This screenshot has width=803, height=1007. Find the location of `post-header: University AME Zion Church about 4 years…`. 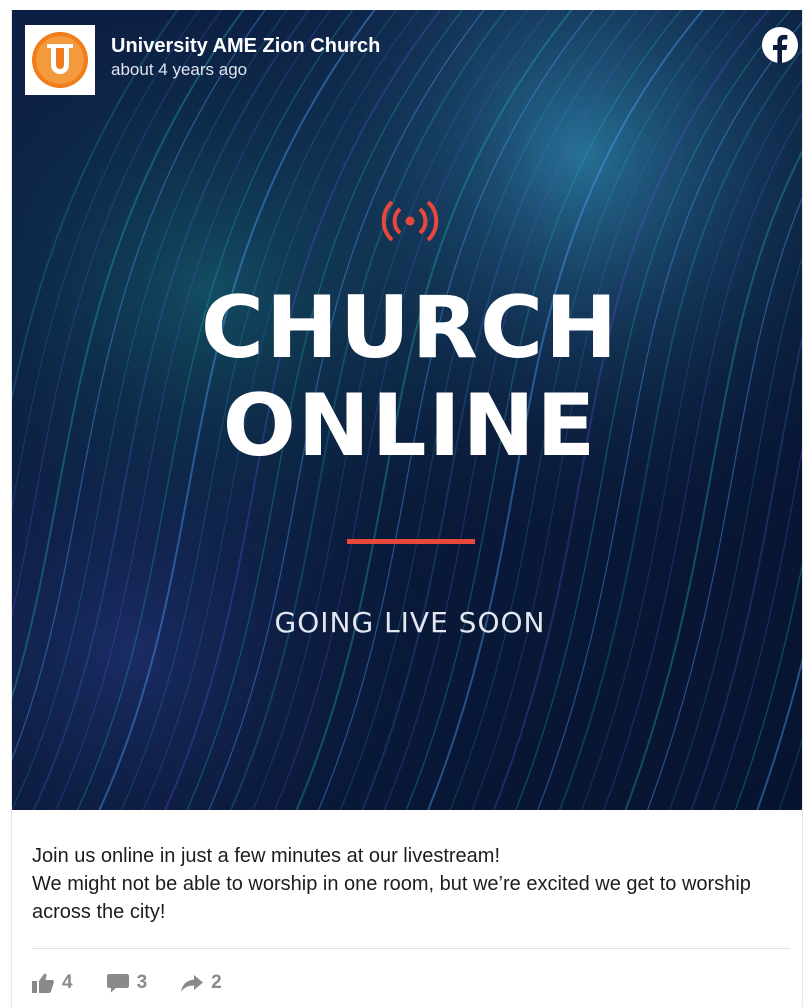

post-header: University AME Zion Church about 4 years… is located at coordinates (202, 61).